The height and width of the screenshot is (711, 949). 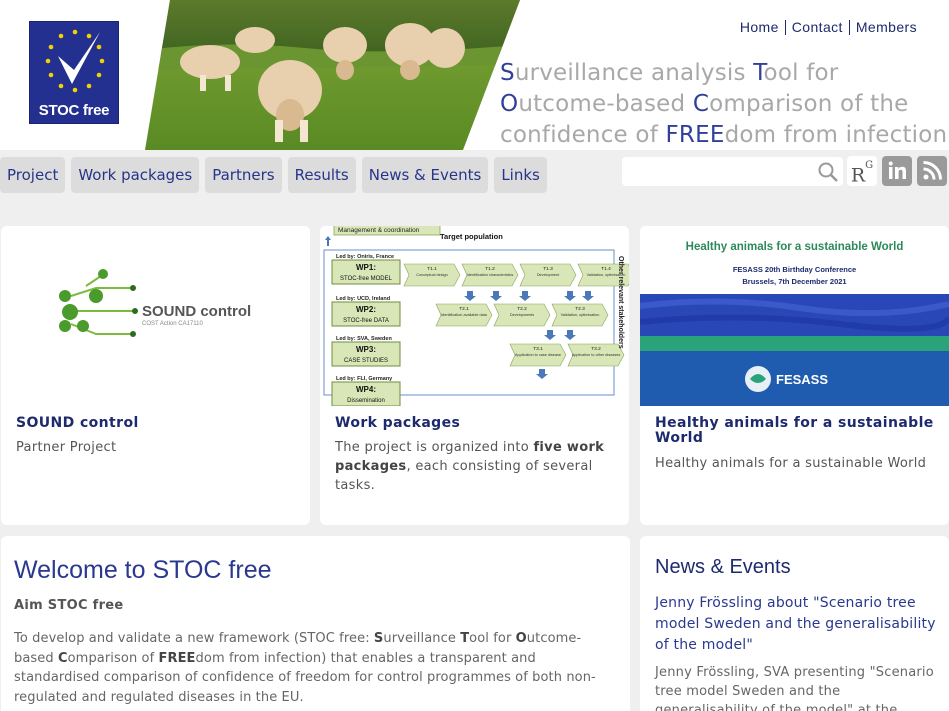 What do you see at coordinates (434, 447) in the screenshot?
I see `card-text-part: The project is organized into` at bounding box center [434, 447].